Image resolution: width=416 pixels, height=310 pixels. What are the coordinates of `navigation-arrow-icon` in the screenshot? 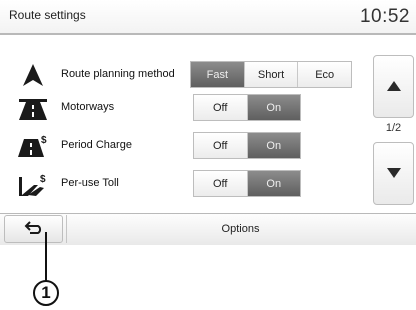 It's located at (33, 75).